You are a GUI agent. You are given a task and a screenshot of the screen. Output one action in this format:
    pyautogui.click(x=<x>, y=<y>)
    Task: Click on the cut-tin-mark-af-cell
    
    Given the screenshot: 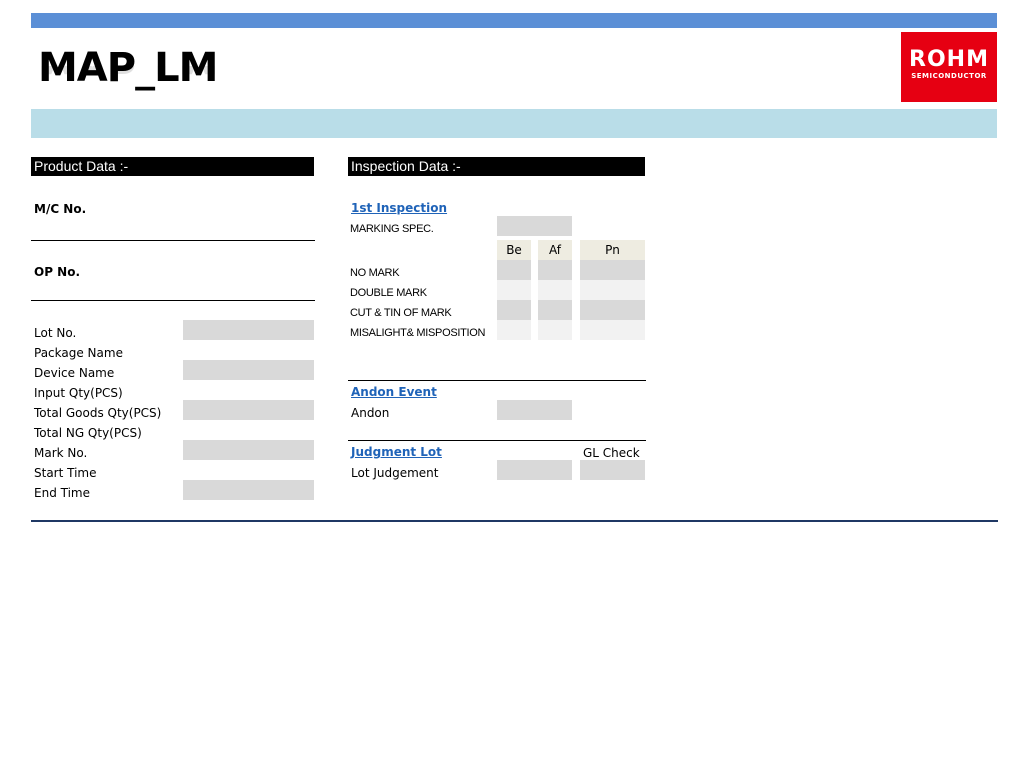 What is the action you would take?
    pyautogui.click(x=555, y=310)
    